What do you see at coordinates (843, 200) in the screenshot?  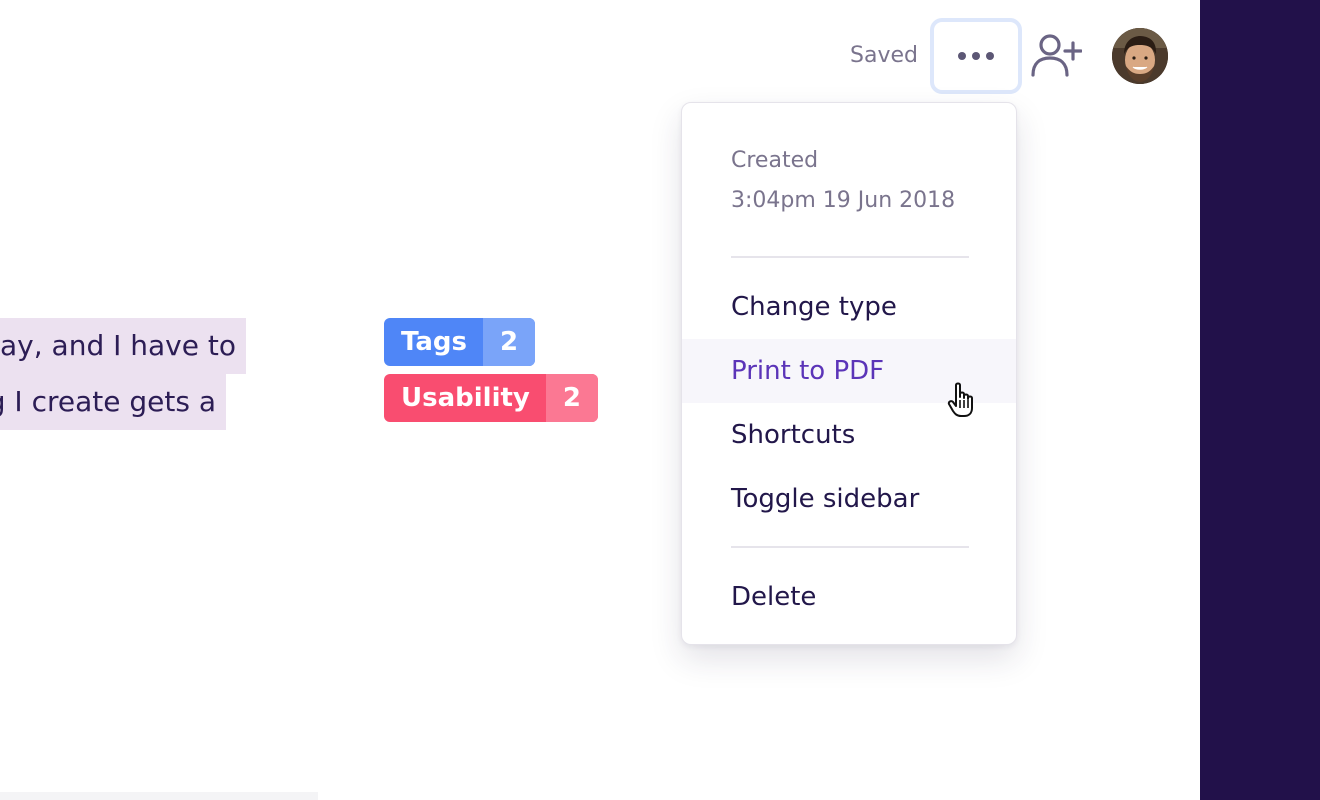 I see `created-date: 3:04pm 19 Jun 2018` at bounding box center [843, 200].